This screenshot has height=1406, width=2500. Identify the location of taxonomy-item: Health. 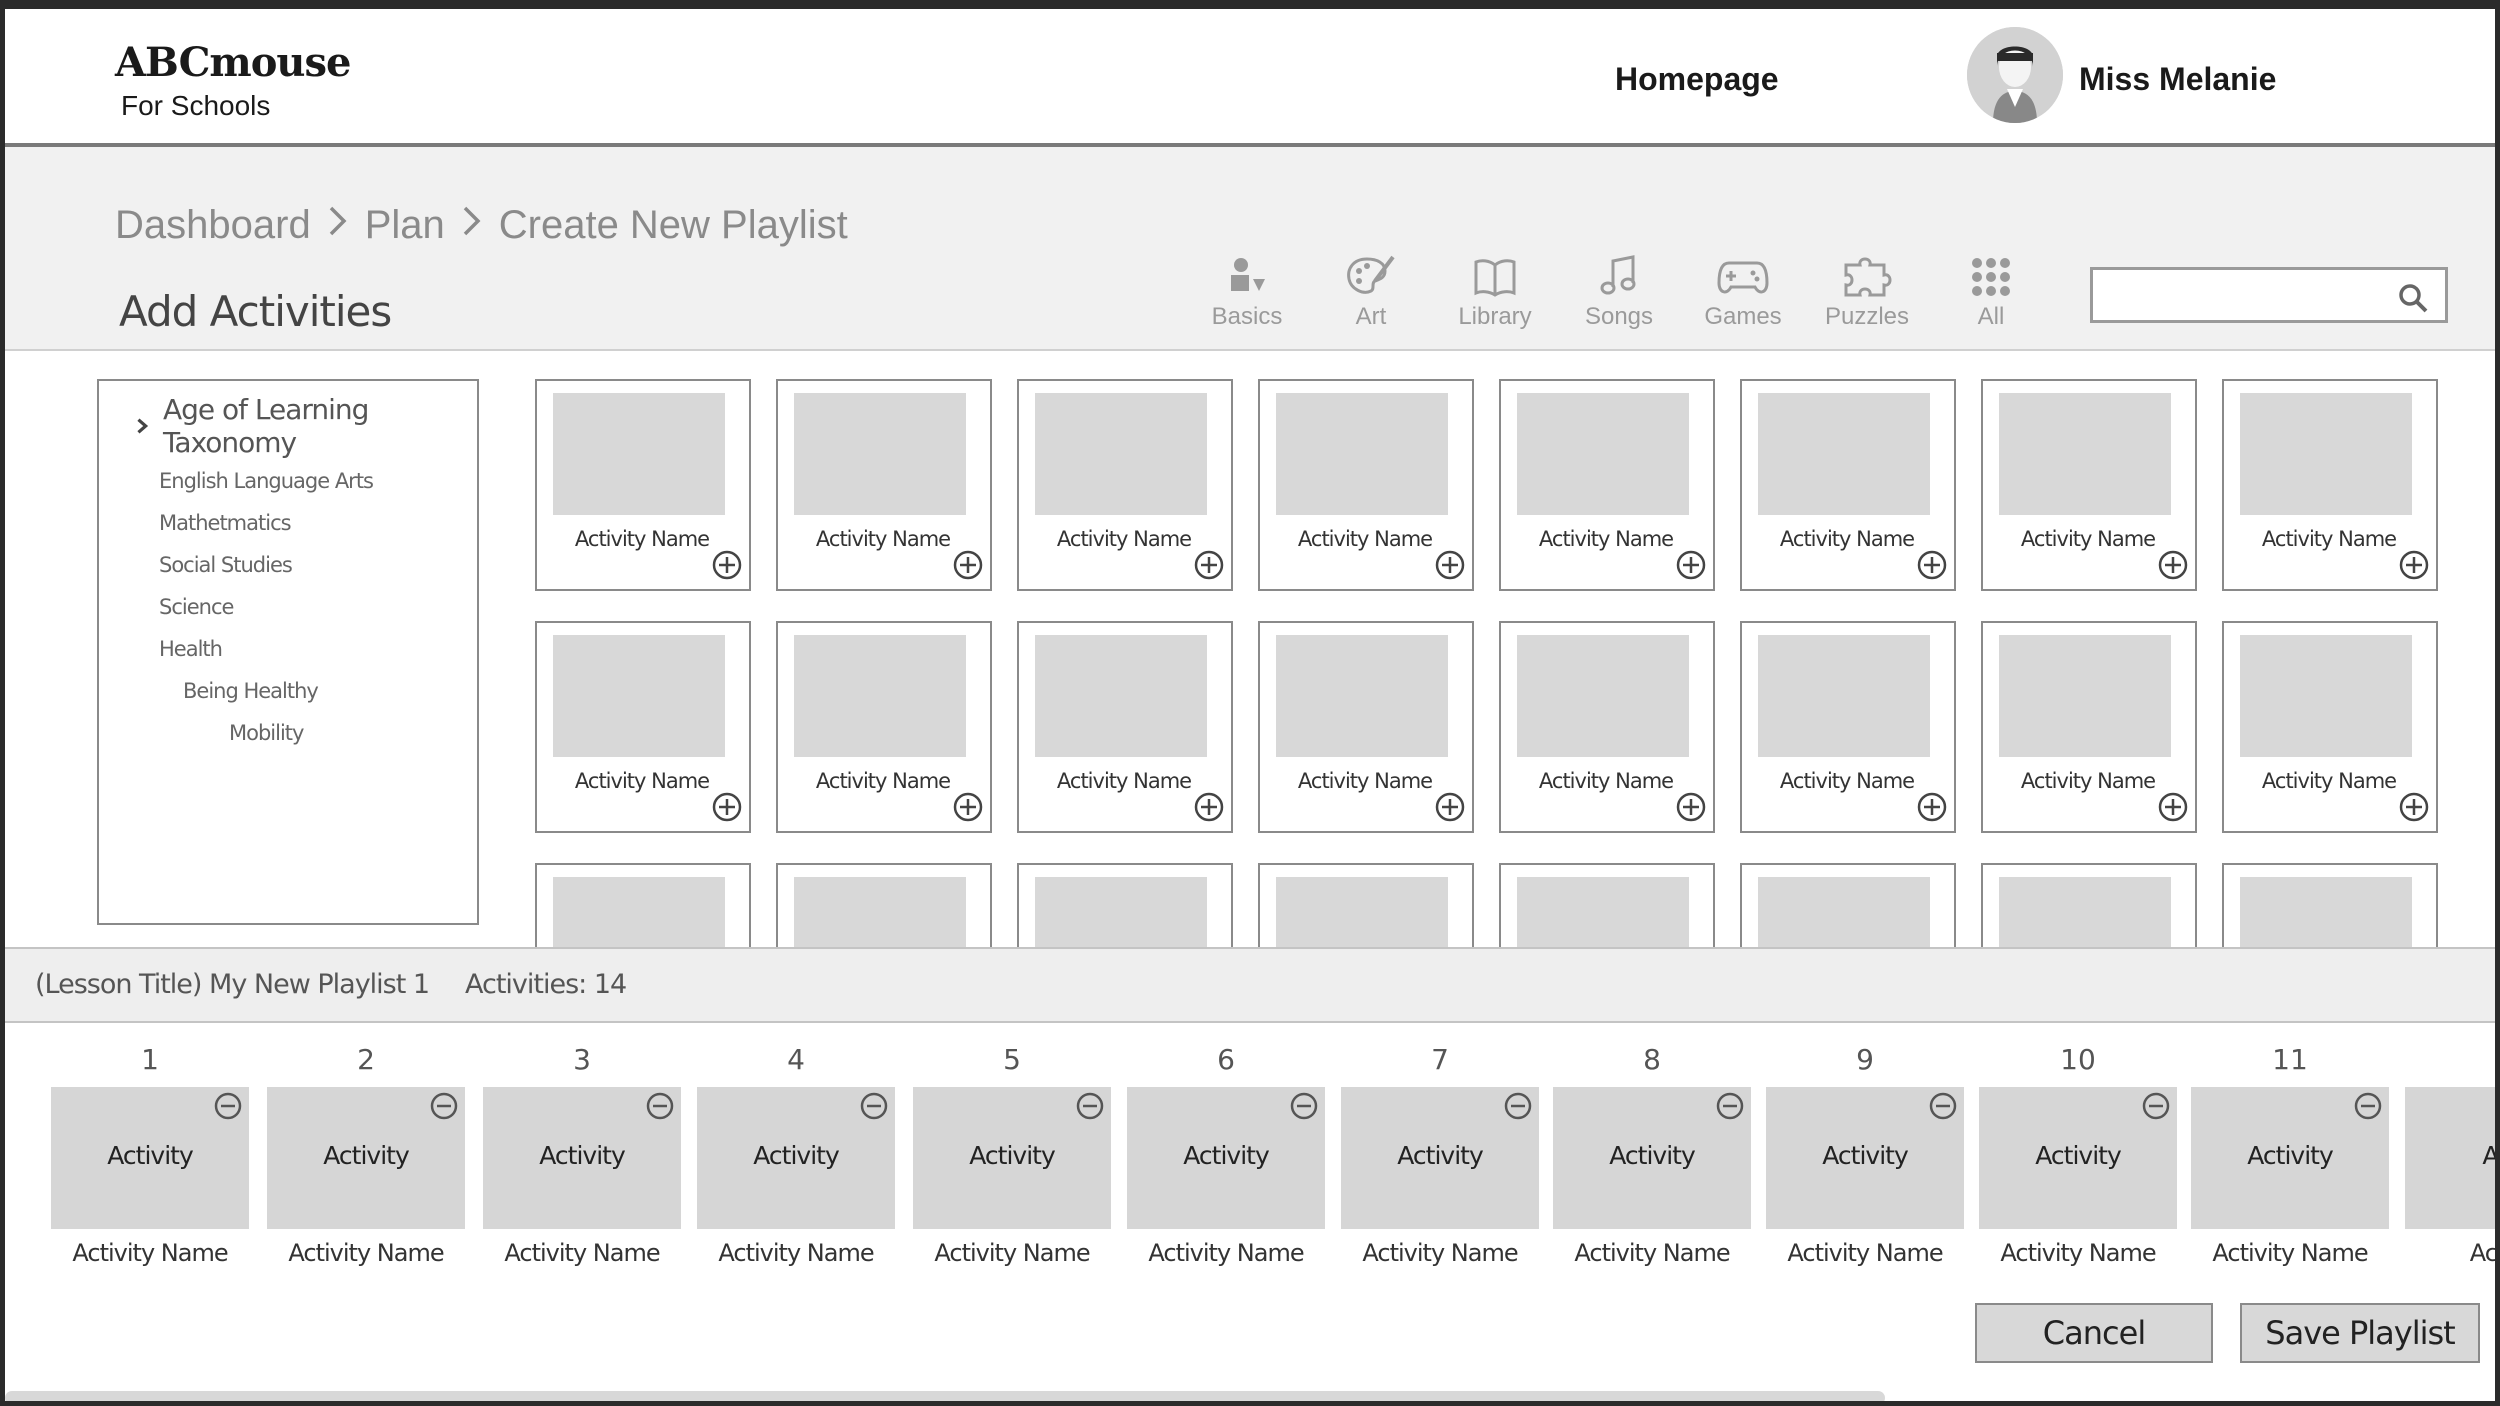
(191, 649).